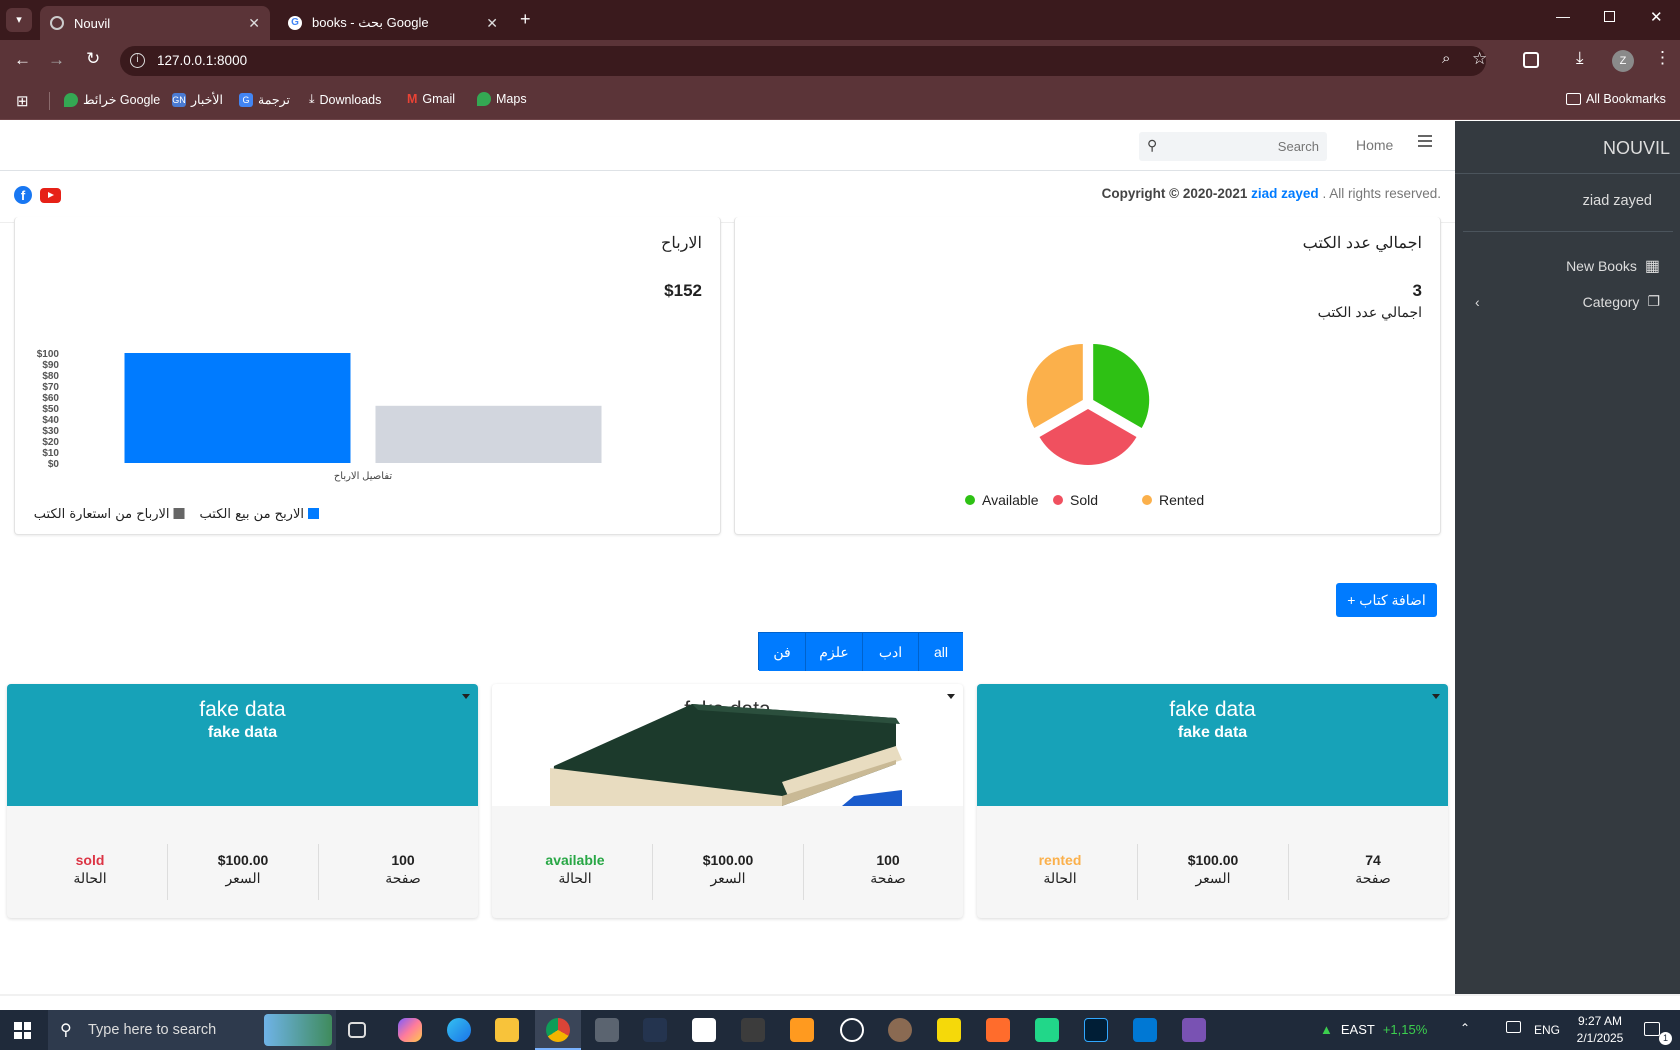 This screenshot has width=1680, height=1050. I want to click on filter-adab: ادب, so click(891, 652).